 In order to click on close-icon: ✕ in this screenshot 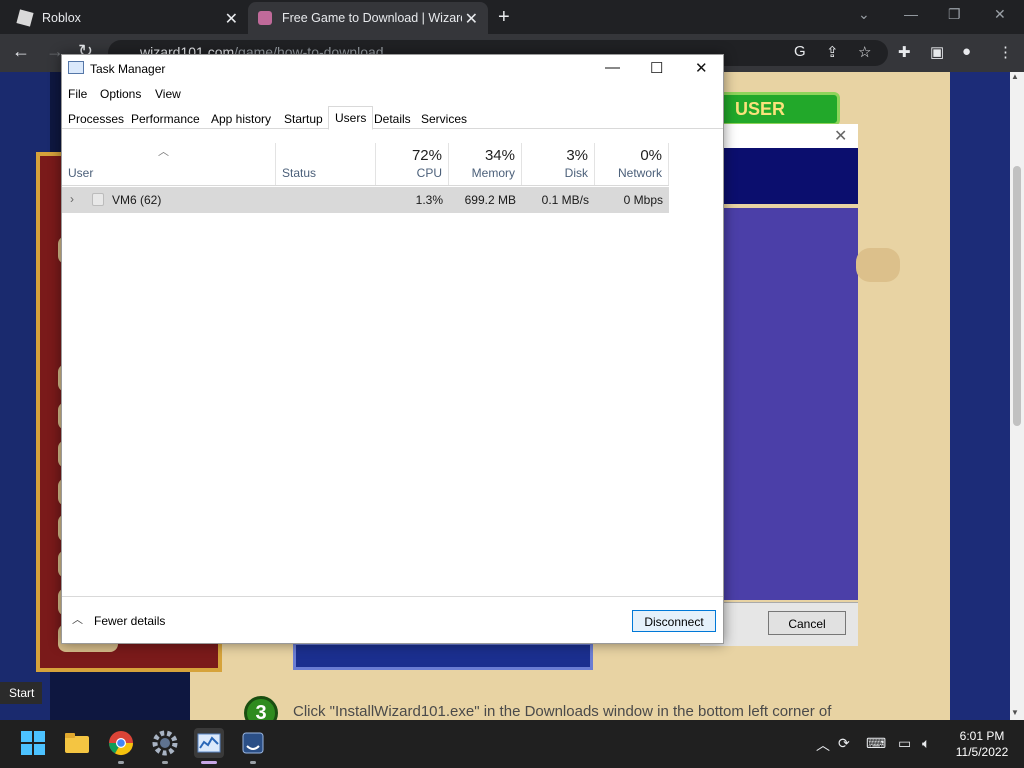, I will do `click(701, 68)`.